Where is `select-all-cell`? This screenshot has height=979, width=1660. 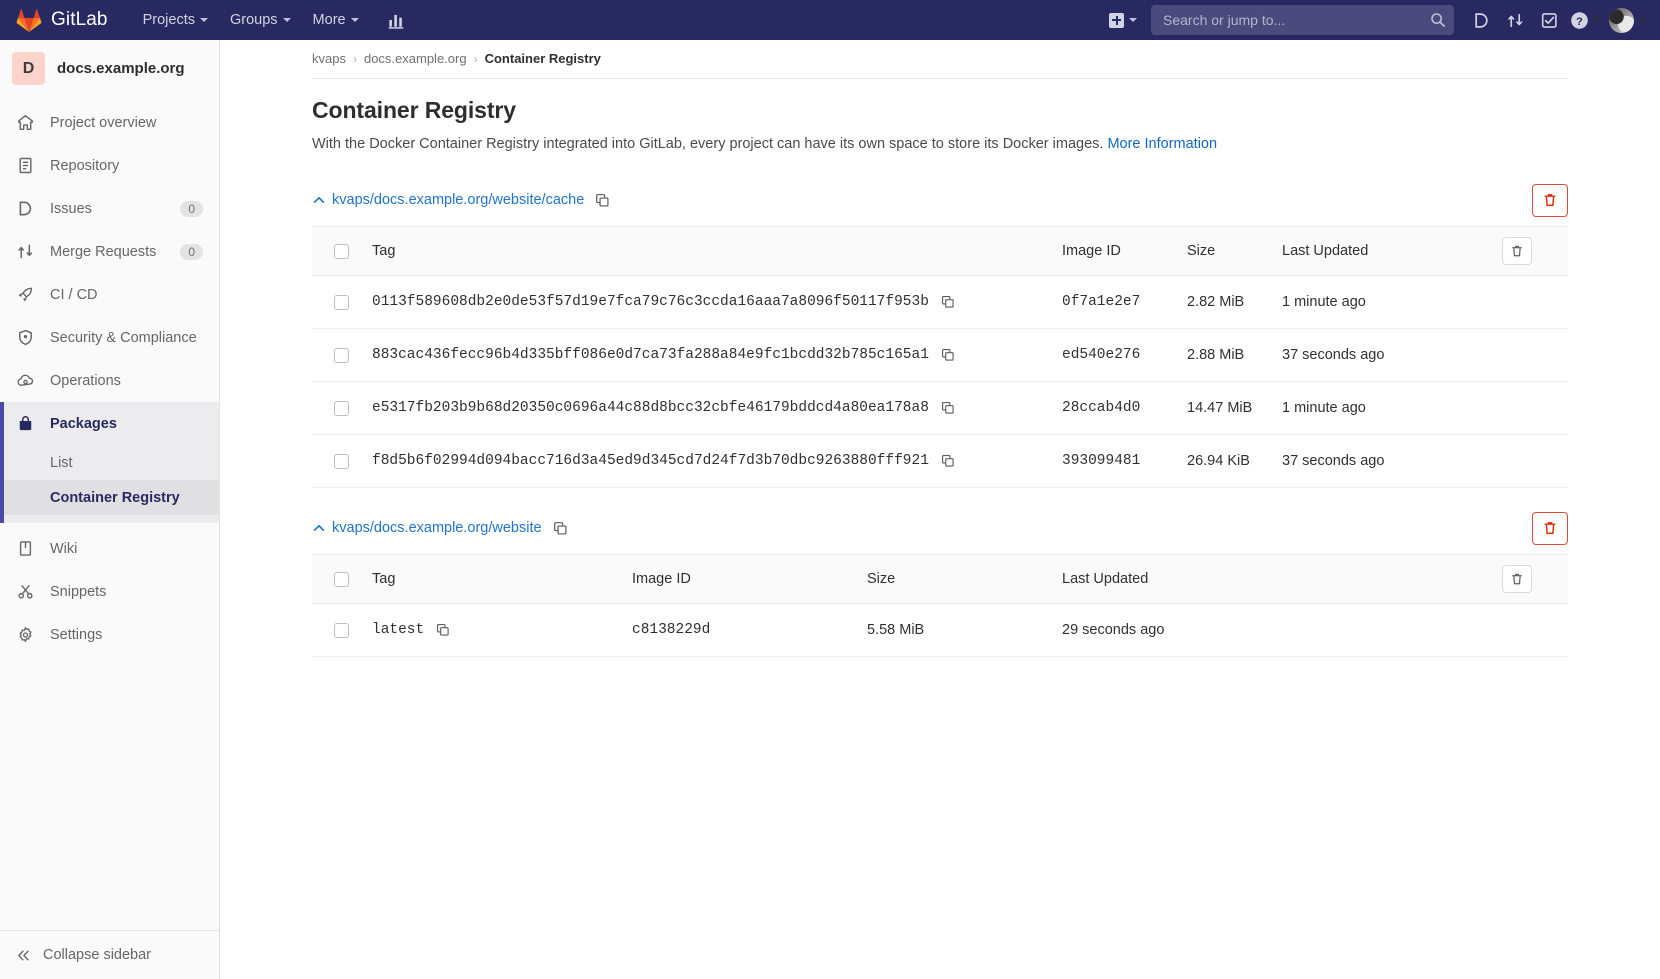
select-all-cell is located at coordinates (338, 251).